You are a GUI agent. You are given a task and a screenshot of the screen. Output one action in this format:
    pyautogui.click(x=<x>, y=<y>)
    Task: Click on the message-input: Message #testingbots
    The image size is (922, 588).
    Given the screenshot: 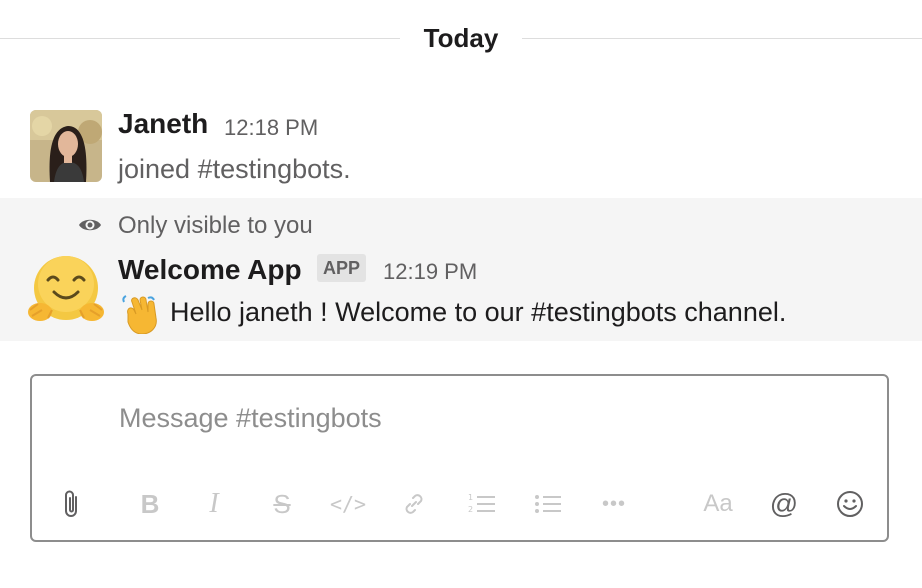 What is the action you would take?
    pyautogui.click(x=250, y=418)
    